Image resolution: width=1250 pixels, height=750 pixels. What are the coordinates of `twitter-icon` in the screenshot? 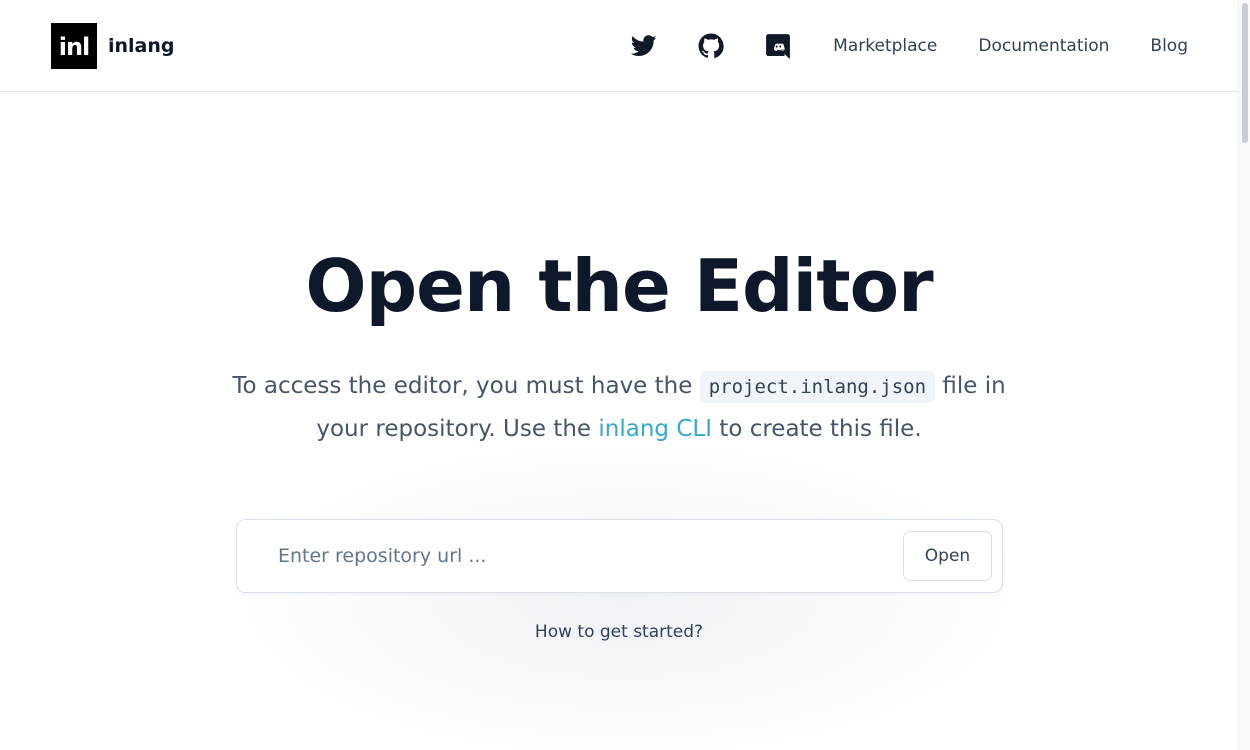 It's located at (644, 46).